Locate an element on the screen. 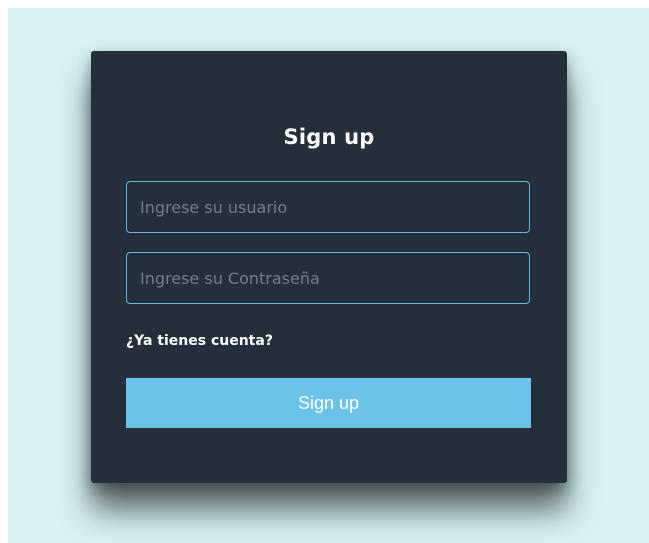  password-input is located at coordinates (328, 278).